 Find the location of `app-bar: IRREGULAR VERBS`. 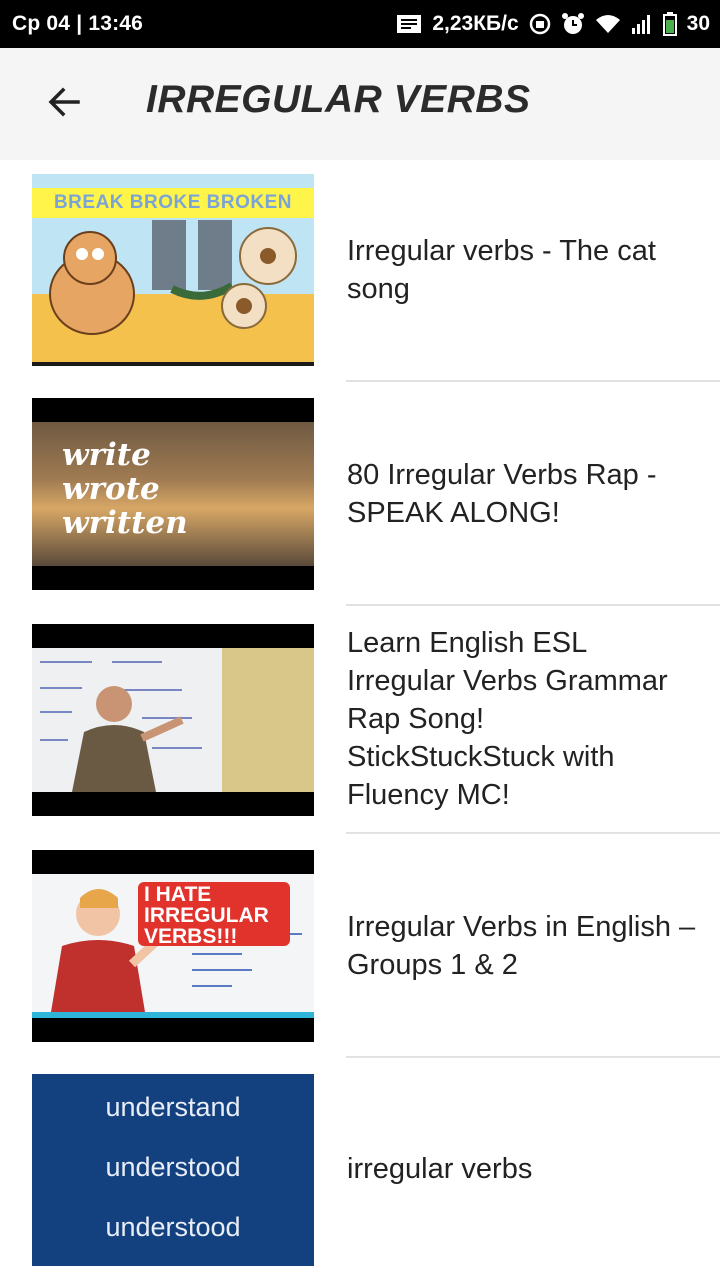

app-bar: IRREGULAR VERBS is located at coordinates (360, 104).